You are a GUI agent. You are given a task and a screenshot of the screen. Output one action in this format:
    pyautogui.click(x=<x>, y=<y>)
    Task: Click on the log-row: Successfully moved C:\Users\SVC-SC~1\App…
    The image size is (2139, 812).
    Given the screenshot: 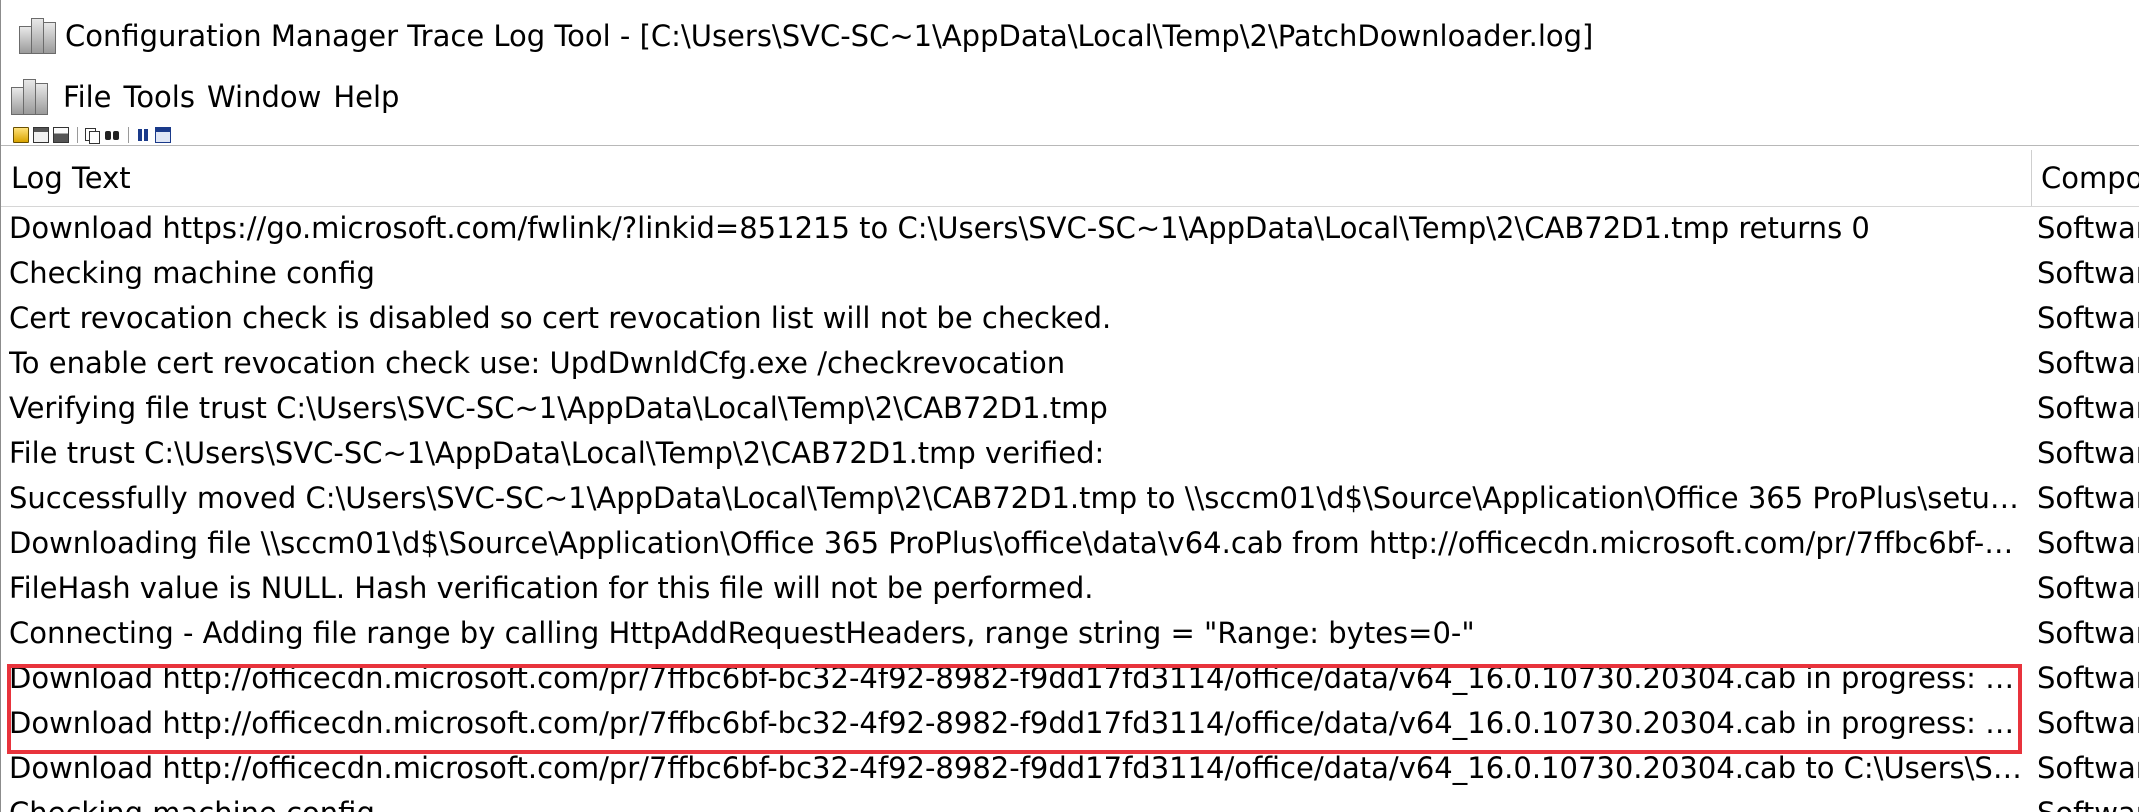 What is the action you would take?
    pyautogui.click(x=1070, y=498)
    